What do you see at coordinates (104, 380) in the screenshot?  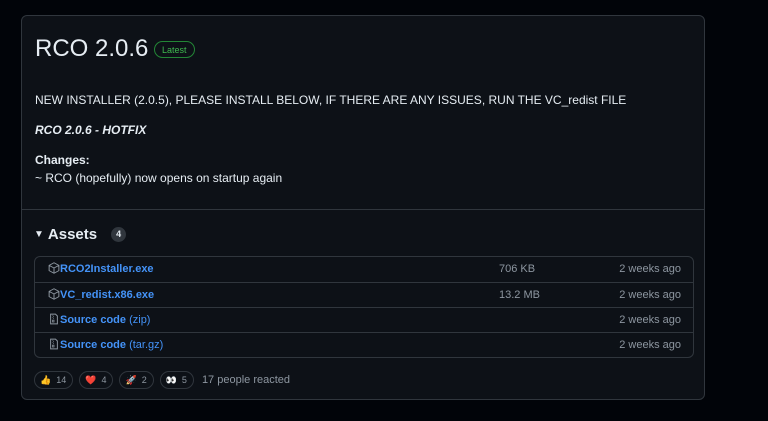 I see `reaction-count: 4` at bounding box center [104, 380].